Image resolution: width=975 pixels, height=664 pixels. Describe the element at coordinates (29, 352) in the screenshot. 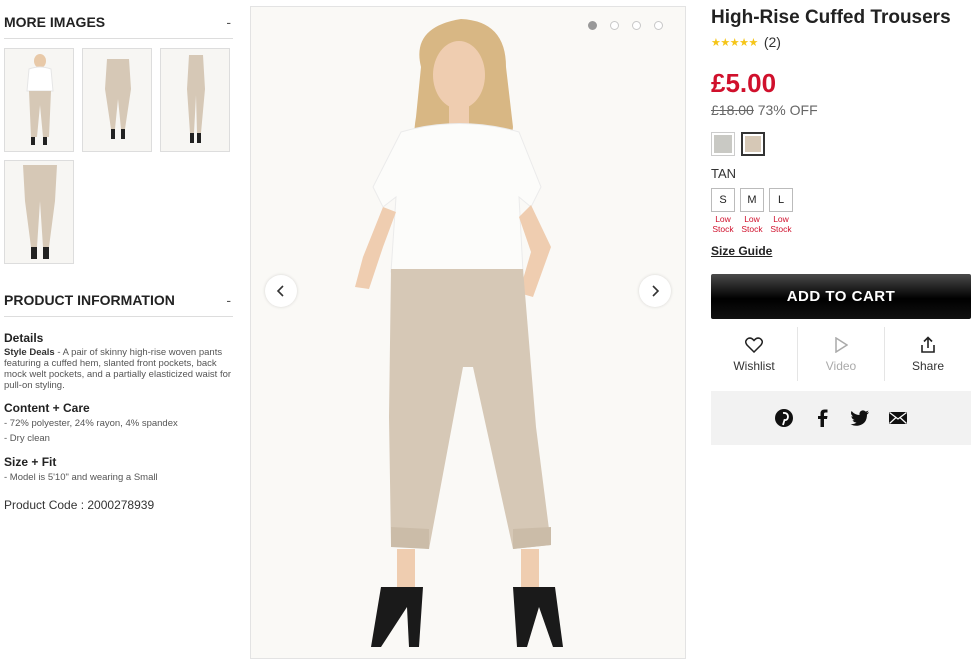

I see `details-brand: Style Deals` at that location.